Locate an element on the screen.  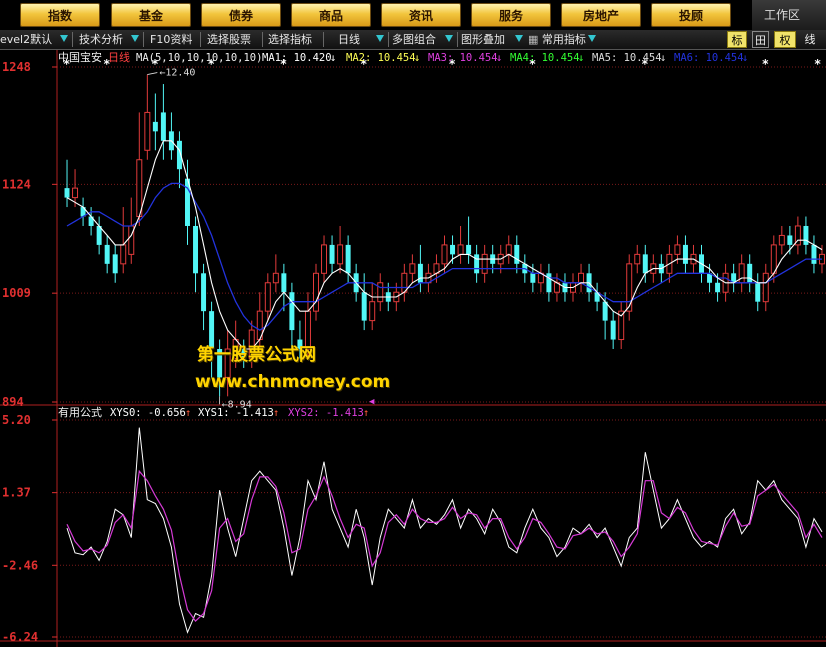
indicator-title-label: 有用公式 is located at coordinates (80, 412).